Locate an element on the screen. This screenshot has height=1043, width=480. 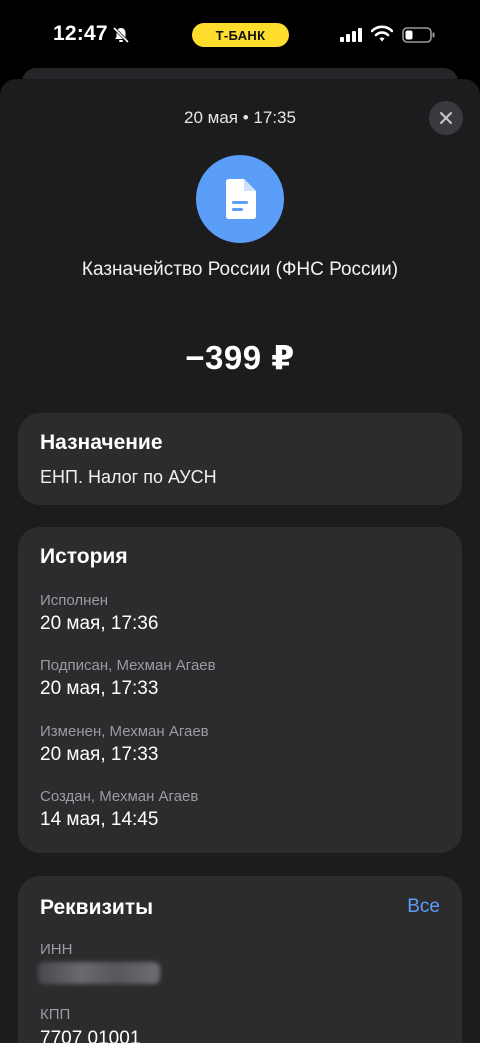
history-item-label: Создан, Мехман Агаев is located at coordinates (119, 796).